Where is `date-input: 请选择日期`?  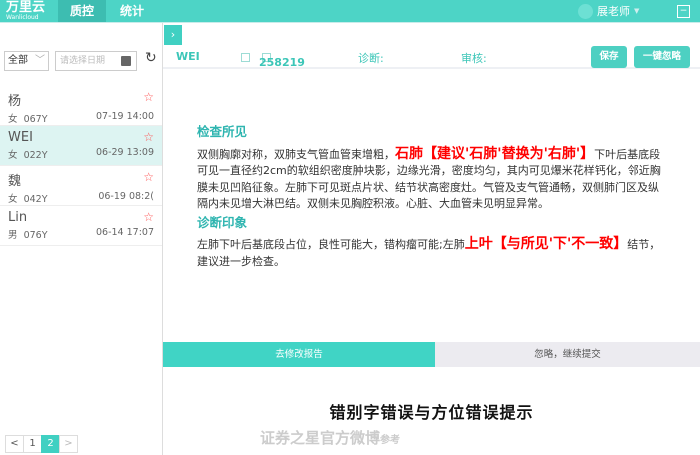
date-input: 请选择日期 is located at coordinates (96, 61).